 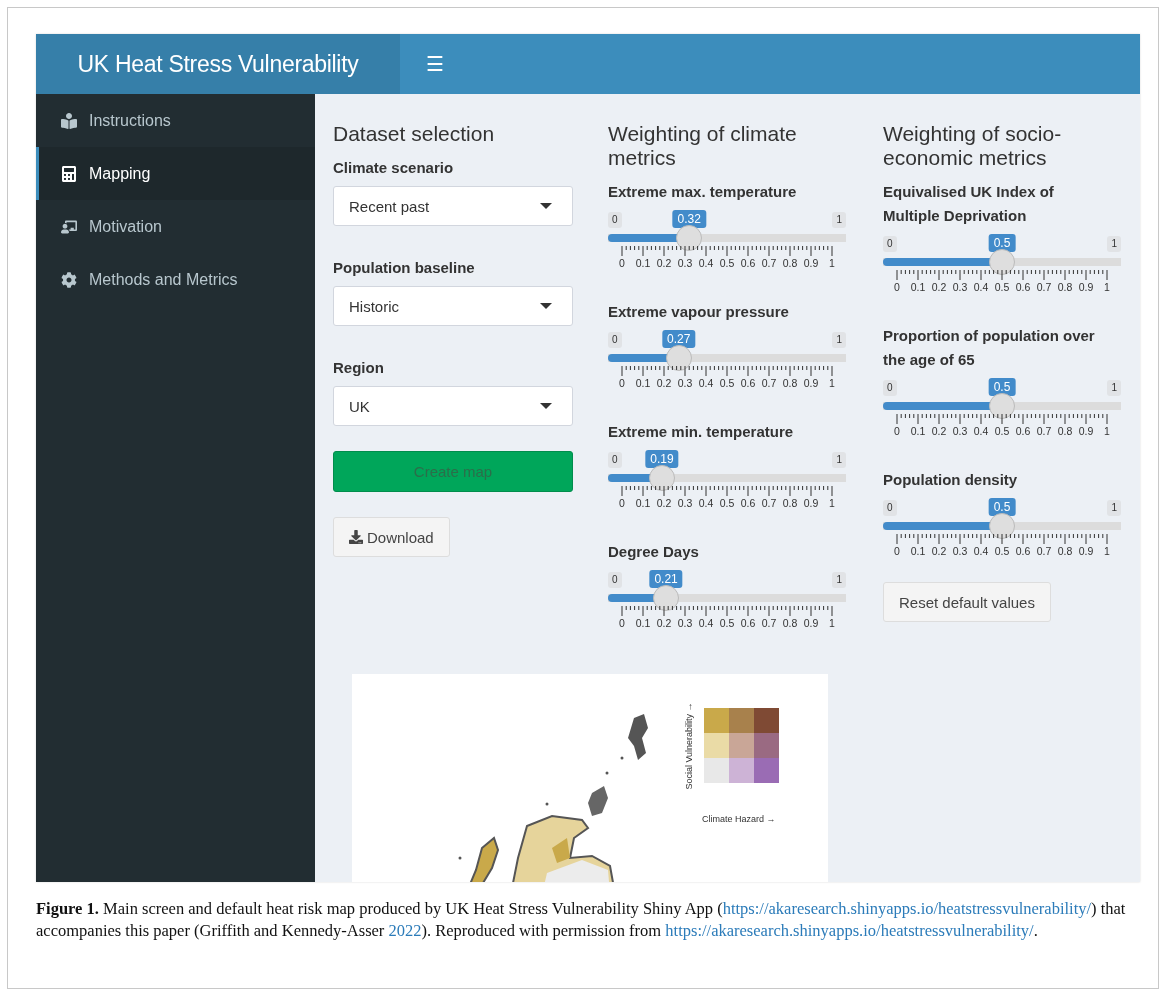 What do you see at coordinates (356, 537) in the screenshot?
I see `download-icon` at bounding box center [356, 537].